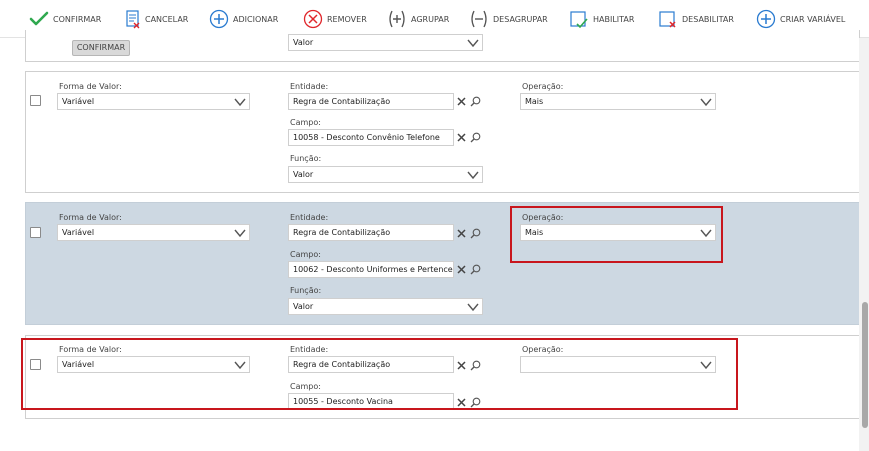  What do you see at coordinates (618, 364) in the screenshot?
I see `operacao-select` at bounding box center [618, 364].